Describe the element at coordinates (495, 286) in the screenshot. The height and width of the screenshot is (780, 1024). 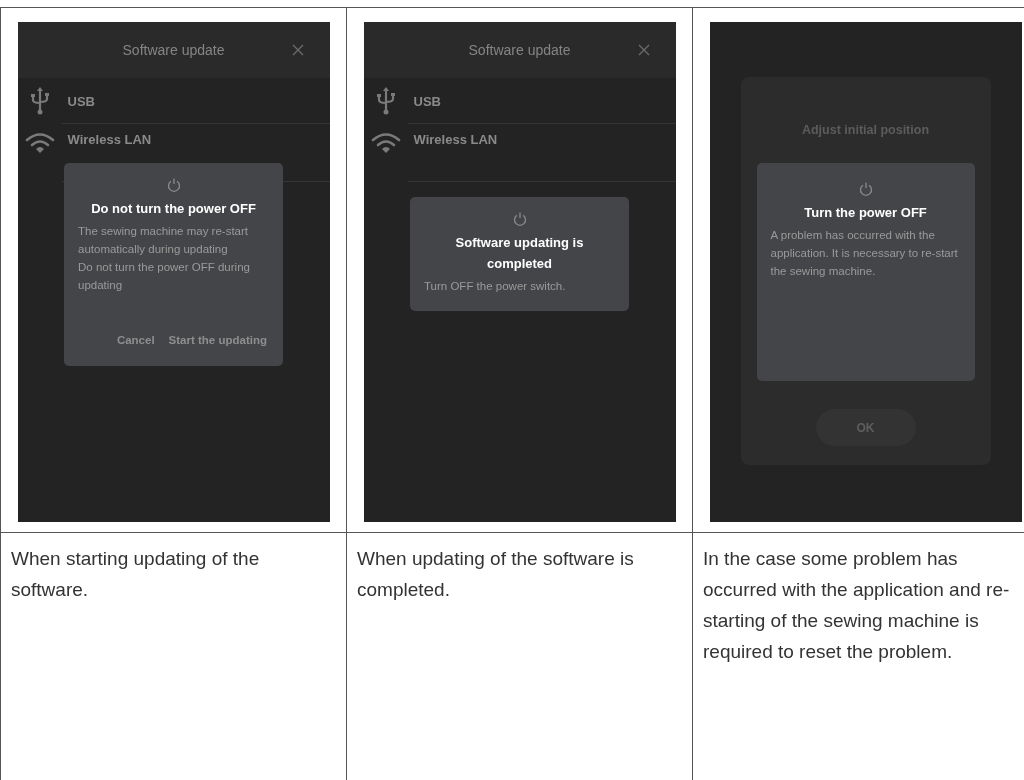
I see `dialog-message: Turn OFF the power switch.` at that location.